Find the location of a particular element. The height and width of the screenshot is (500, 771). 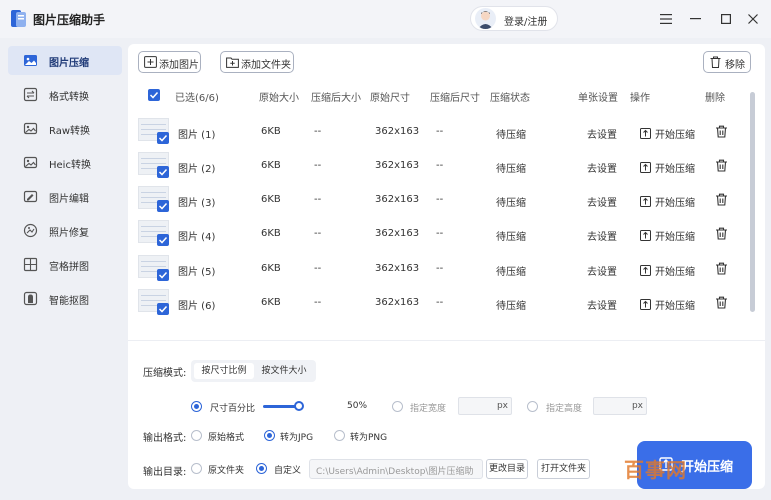

watermark-text: 百事网 is located at coordinates (655, 470).